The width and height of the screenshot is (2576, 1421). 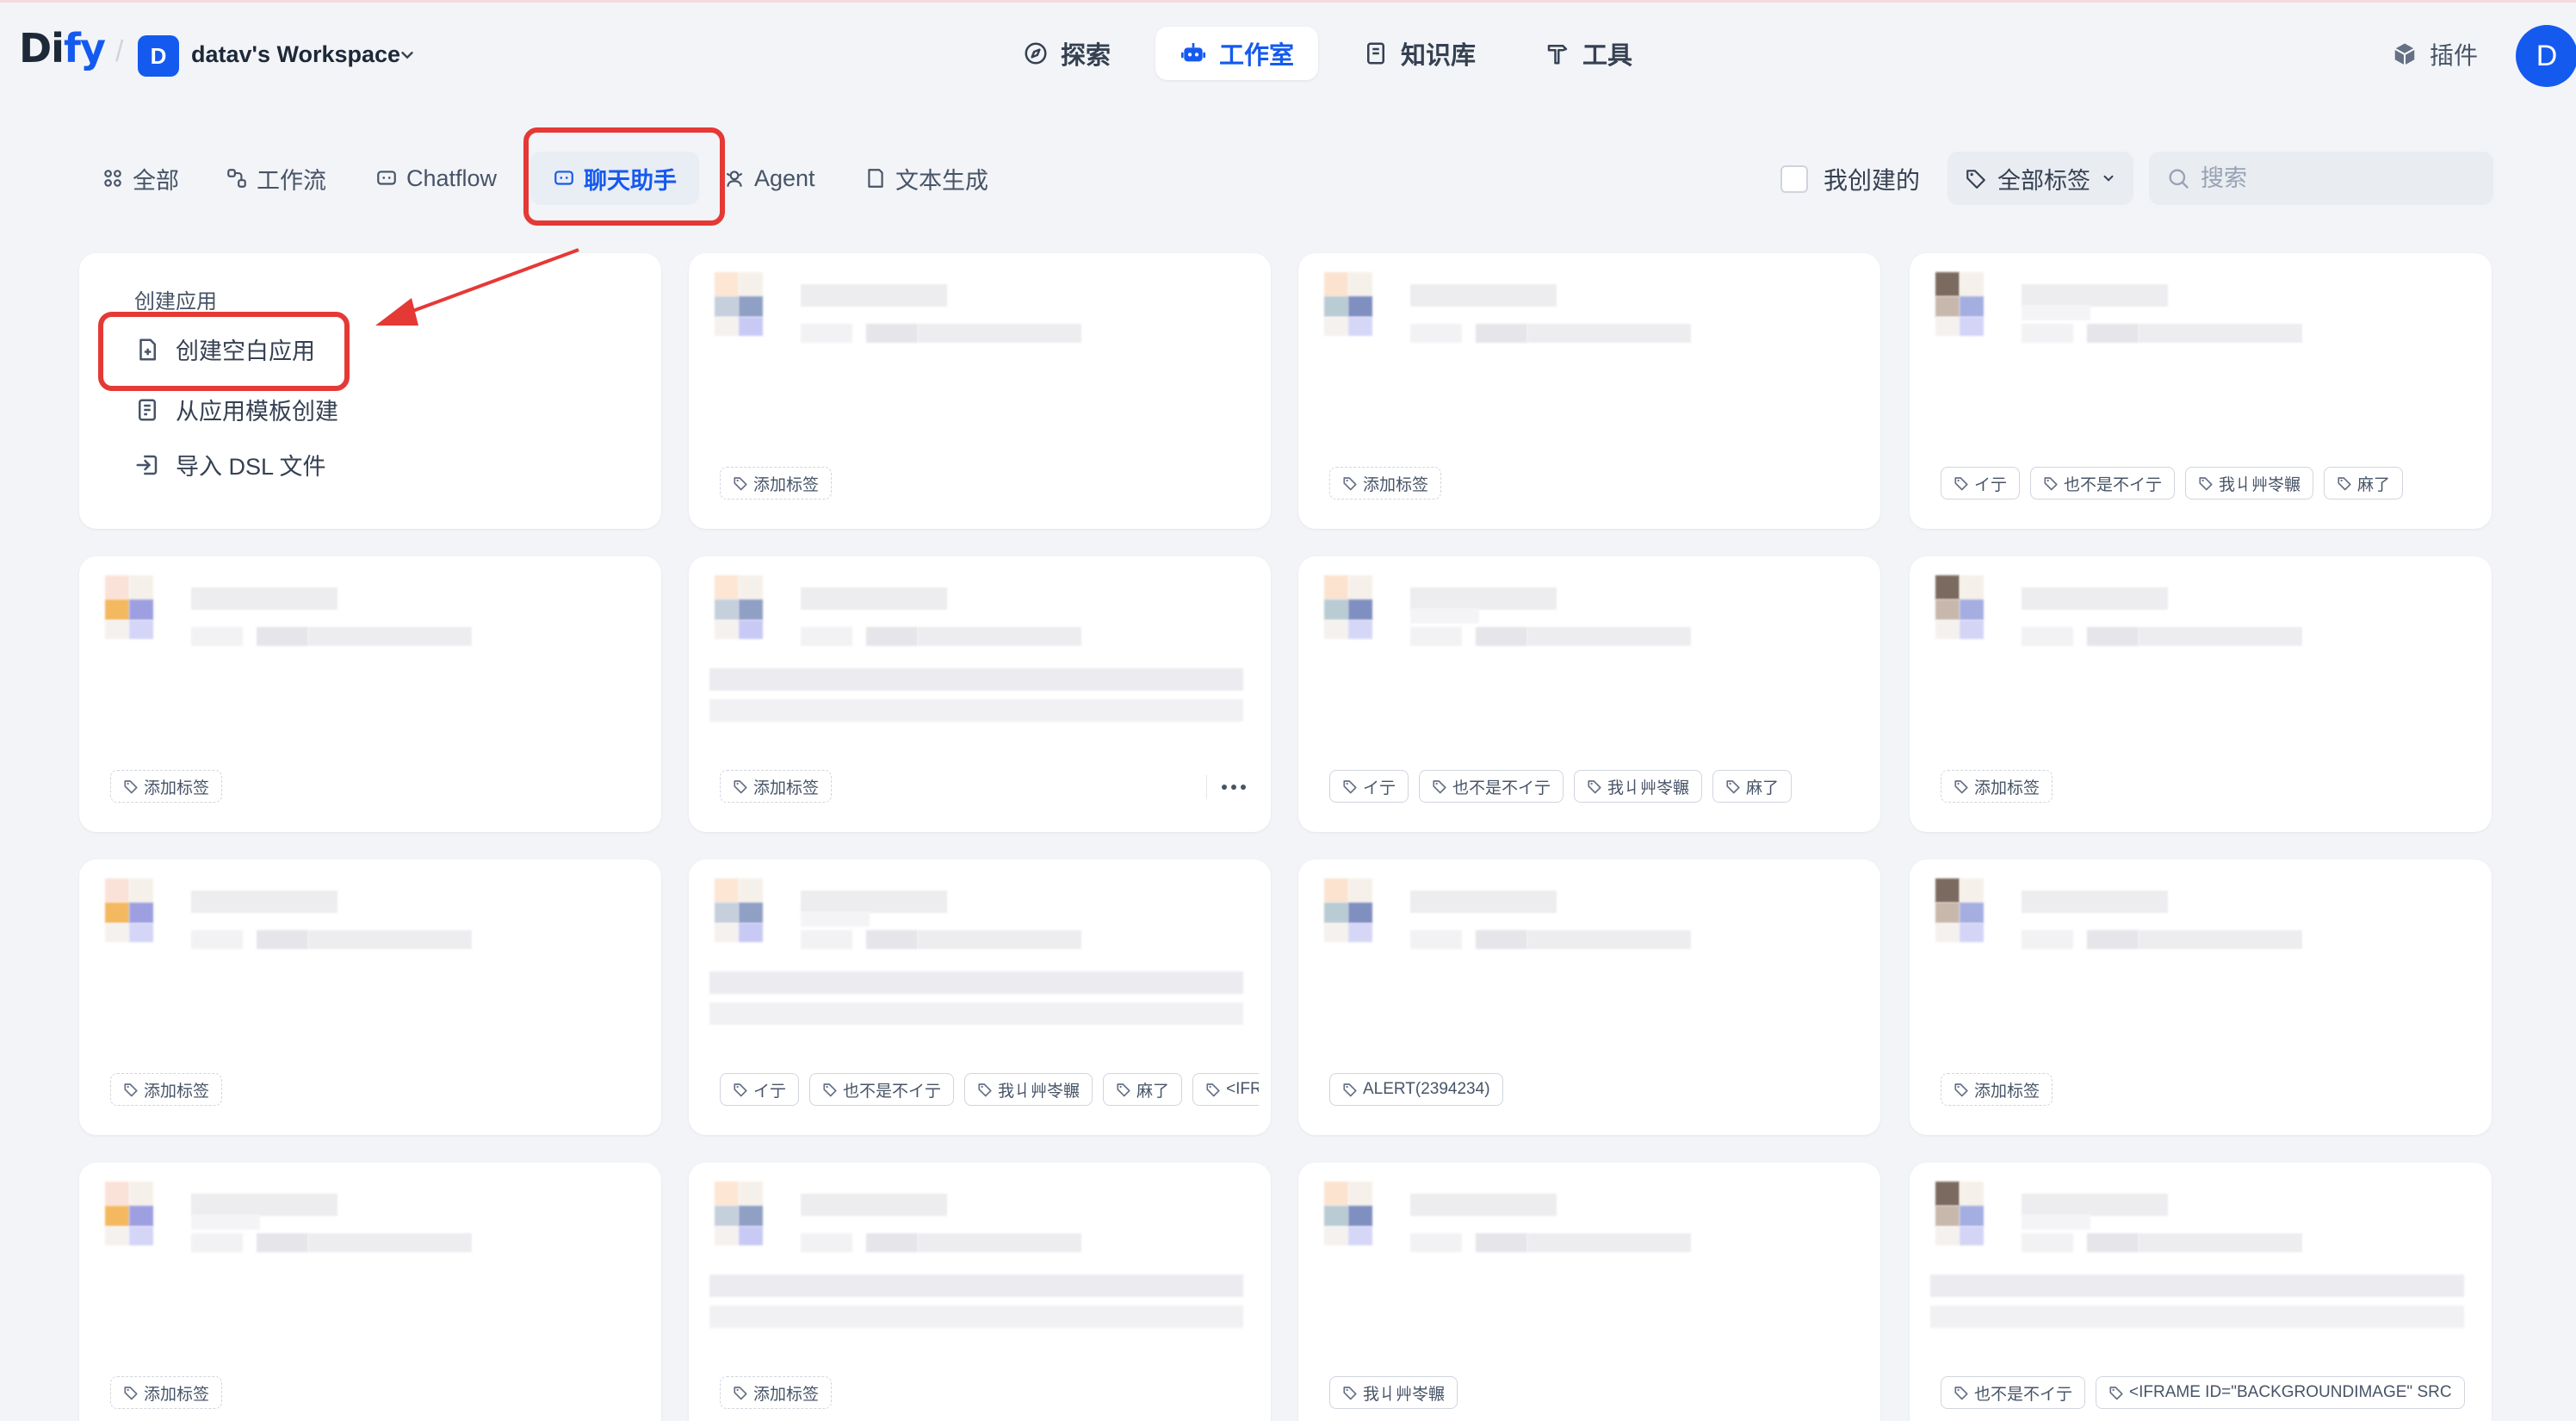 I want to click on annotation-arrow, so click(x=477, y=287).